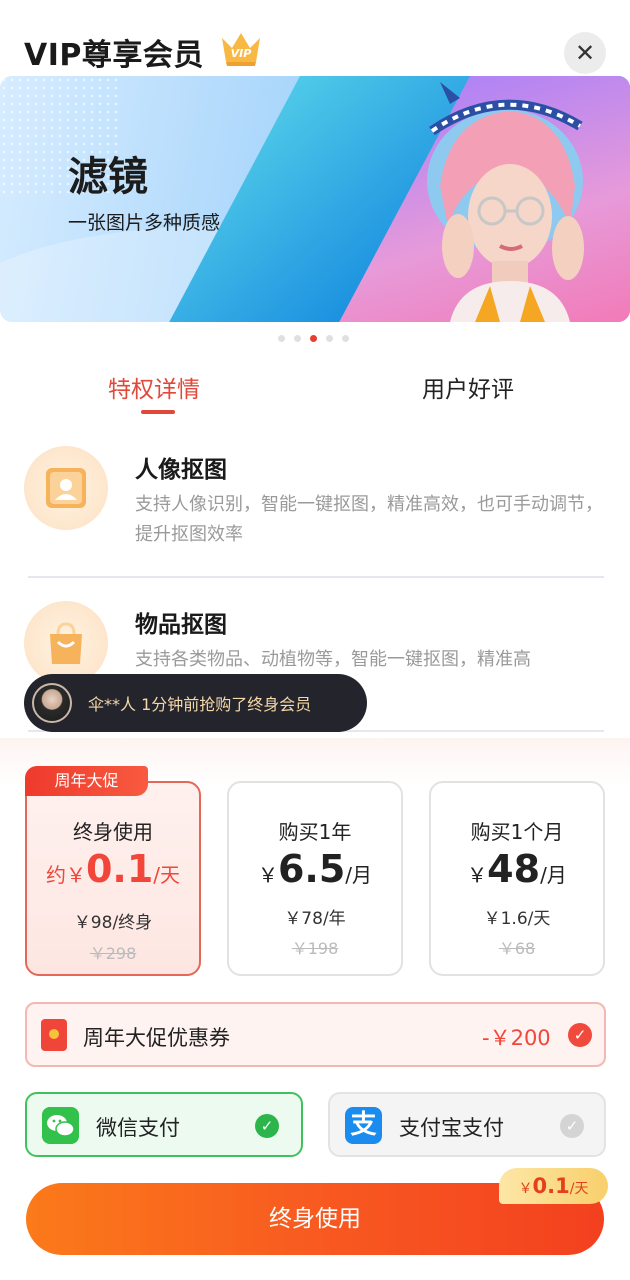  What do you see at coordinates (156, 1038) in the screenshot?
I see `coupon-label: 周年大促优惠券` at bounding box center [156, 1038].